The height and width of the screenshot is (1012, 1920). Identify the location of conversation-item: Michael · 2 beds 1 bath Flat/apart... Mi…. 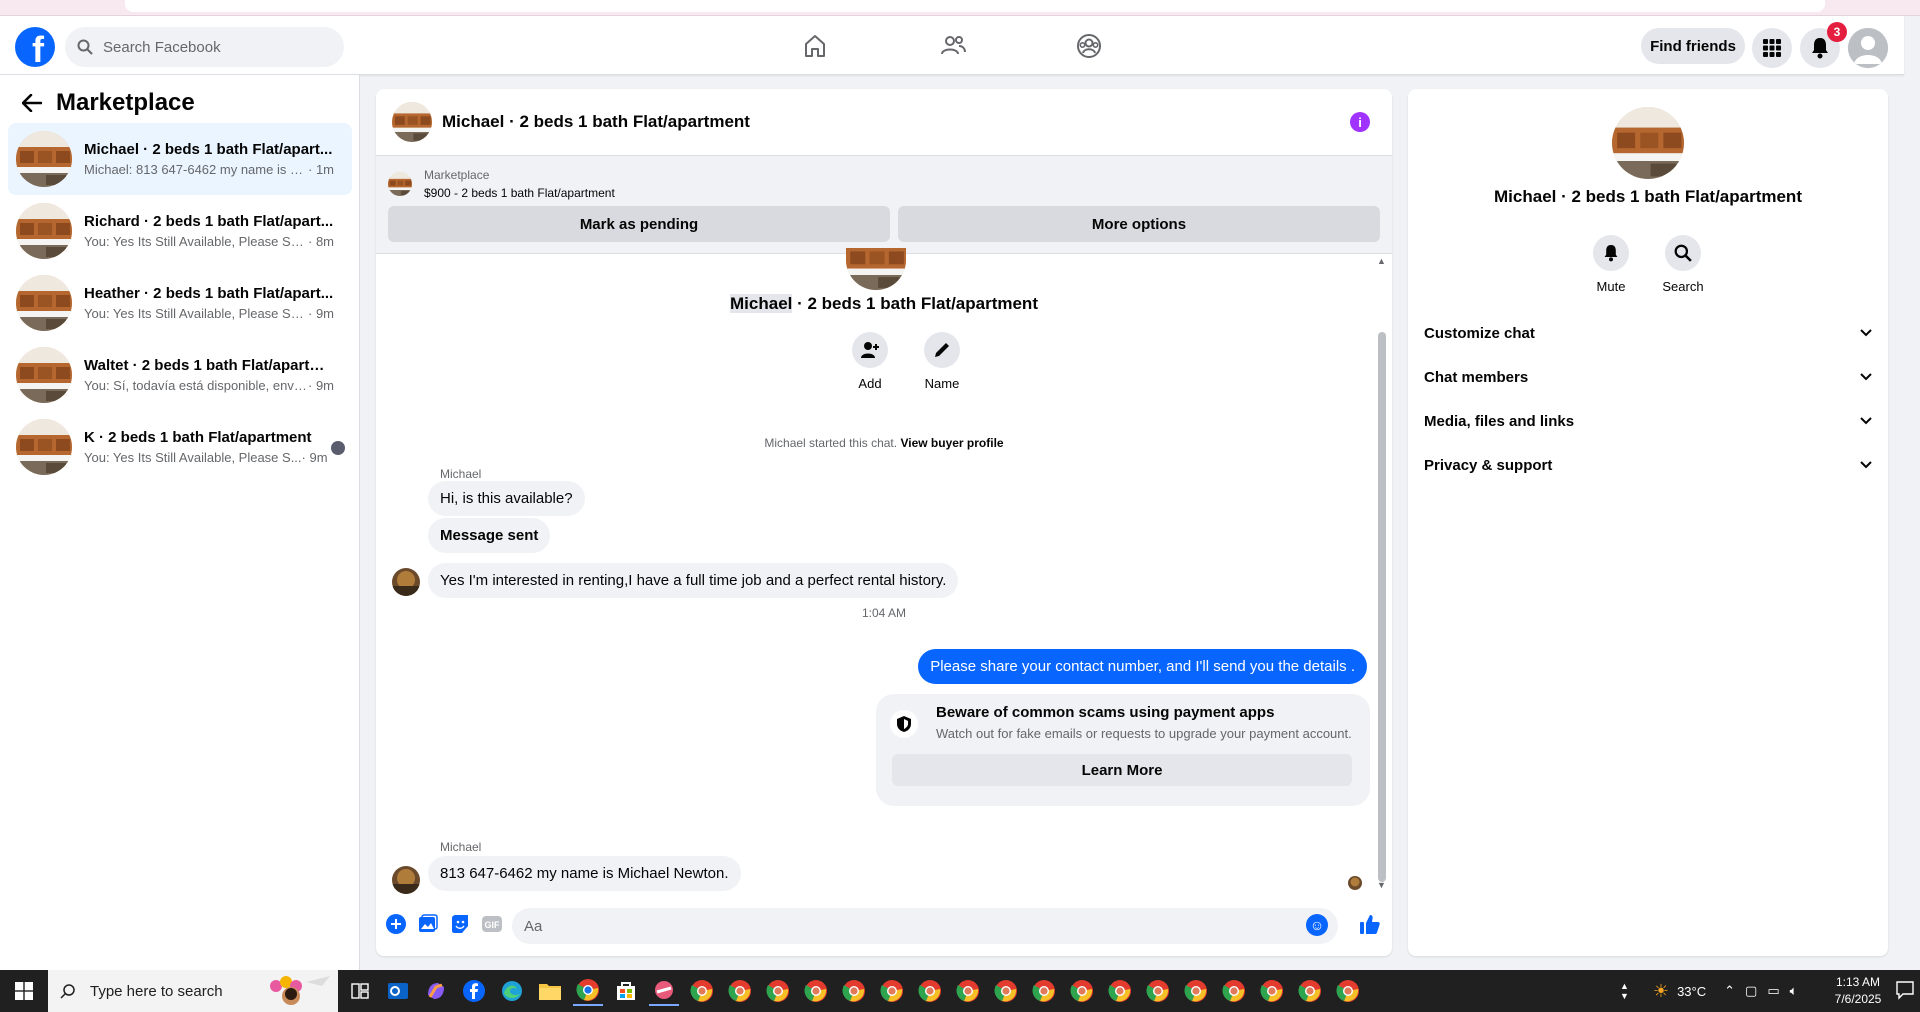
(180, 159).